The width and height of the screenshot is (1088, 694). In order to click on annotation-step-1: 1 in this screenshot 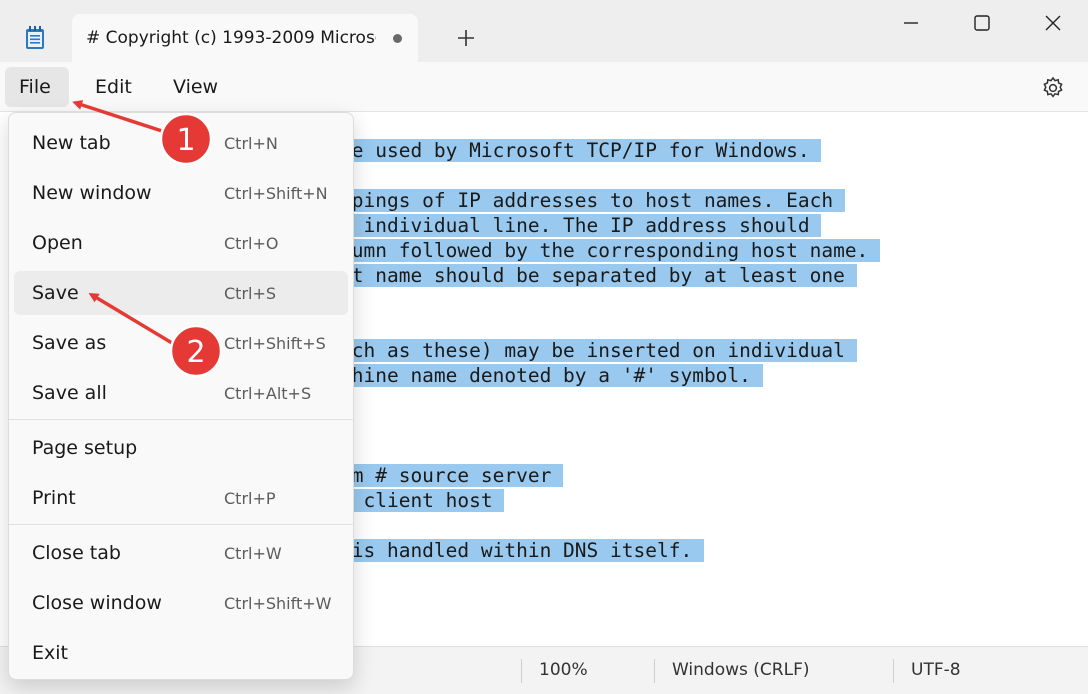, I will do `click(185, 140)`.